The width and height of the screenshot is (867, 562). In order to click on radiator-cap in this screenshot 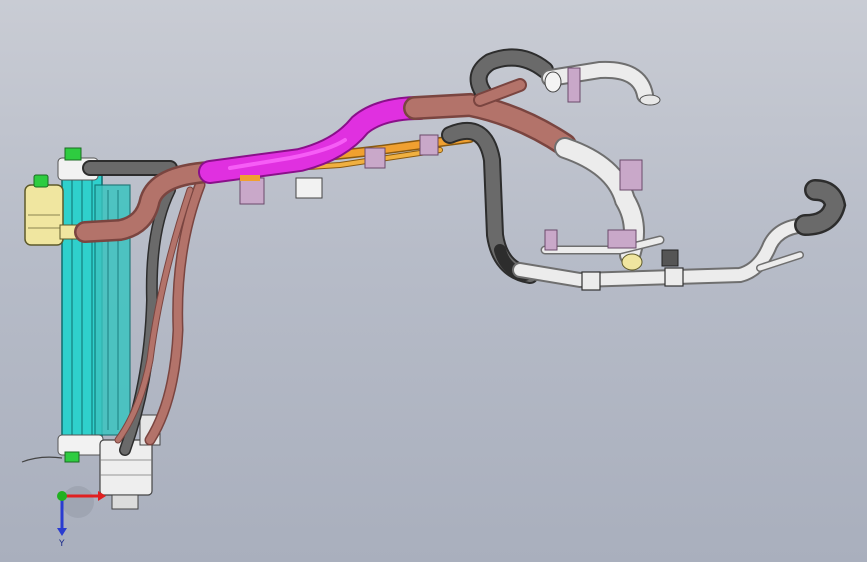, I will do `click(73, 154)`.